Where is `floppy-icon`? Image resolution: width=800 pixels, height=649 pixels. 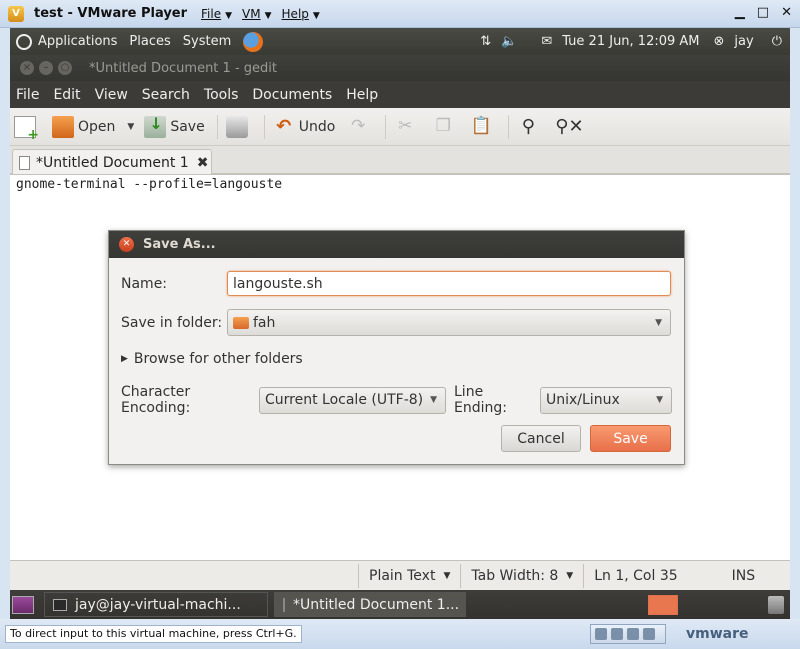
floppy-icon is located at coordinates (617, 634).